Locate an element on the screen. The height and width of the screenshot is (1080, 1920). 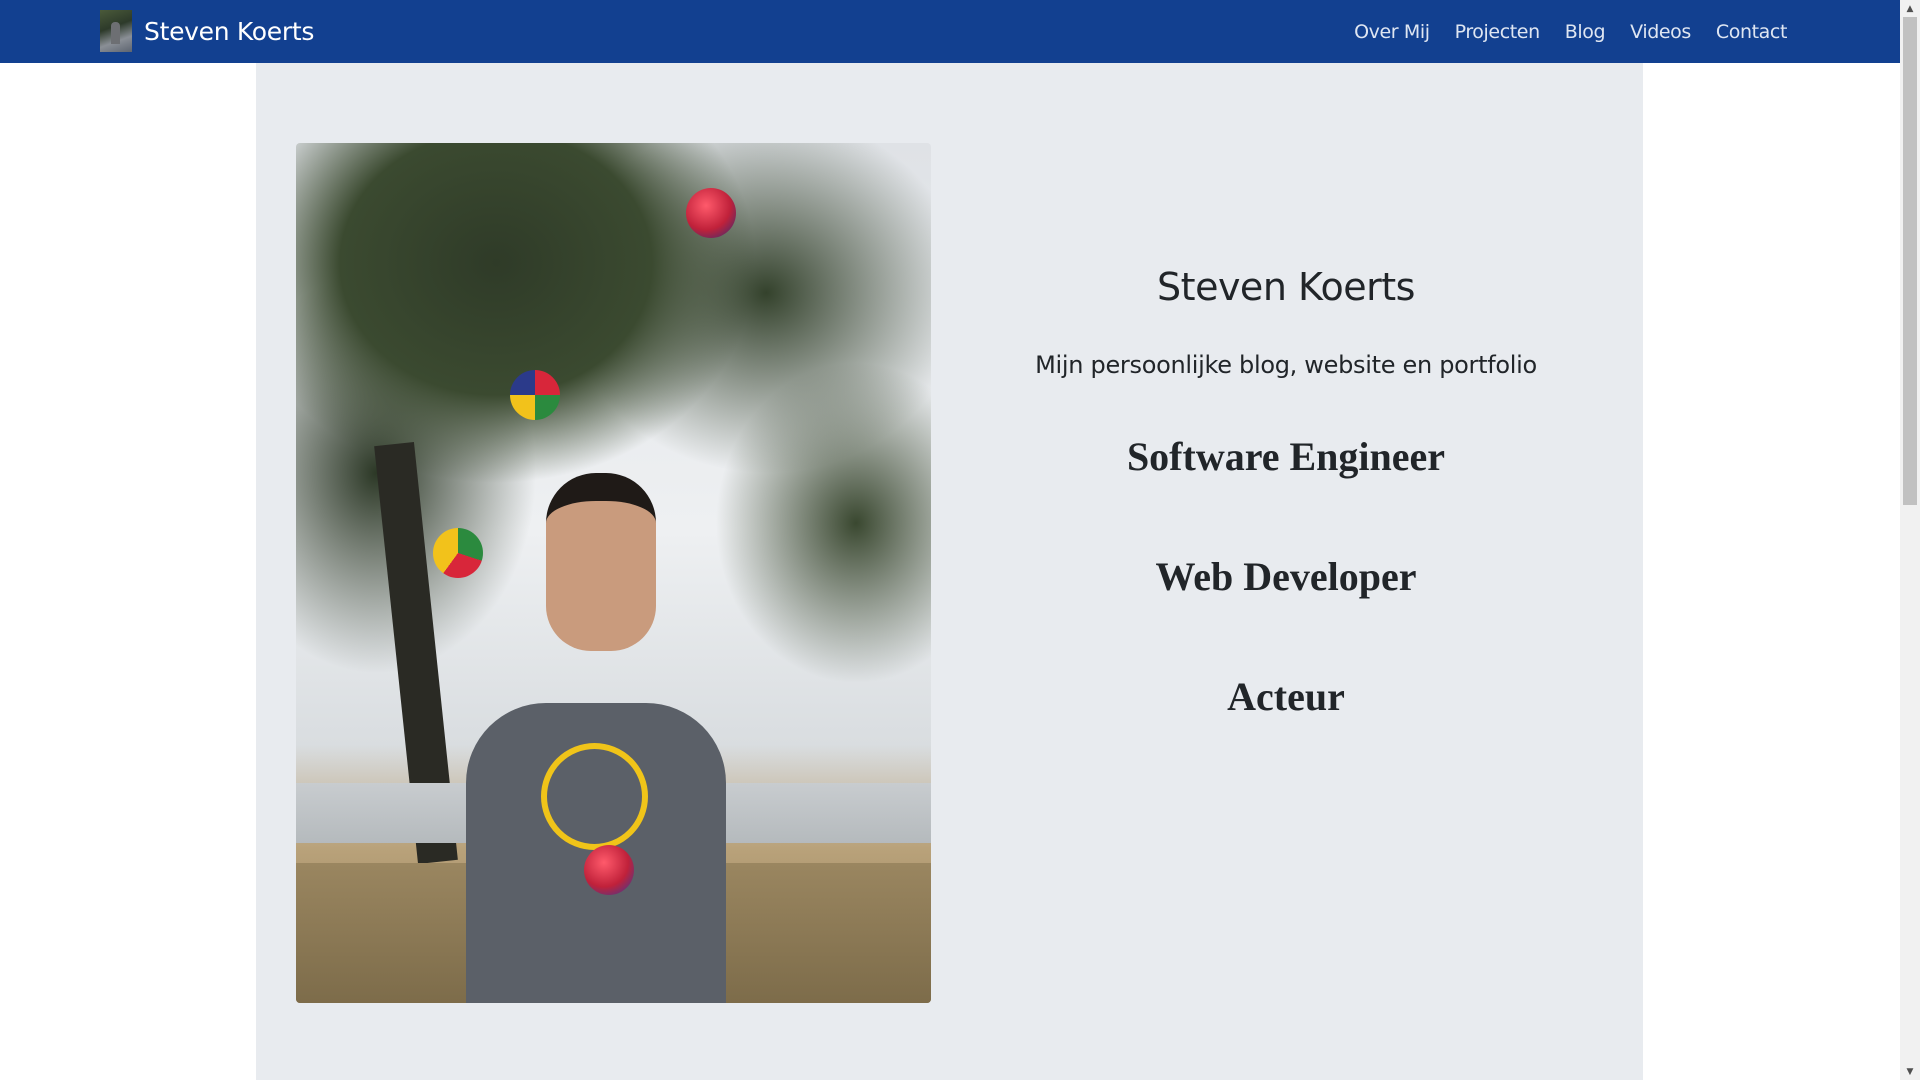
nav-link-projecten: Projecten is located at coordinates (1498, 32).